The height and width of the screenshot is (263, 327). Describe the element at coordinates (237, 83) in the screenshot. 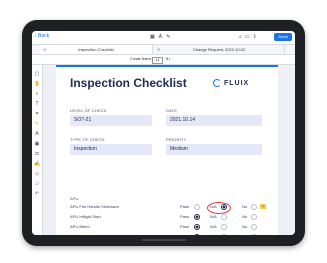

I see `fluix-logo-text: FLUIX` at that location.